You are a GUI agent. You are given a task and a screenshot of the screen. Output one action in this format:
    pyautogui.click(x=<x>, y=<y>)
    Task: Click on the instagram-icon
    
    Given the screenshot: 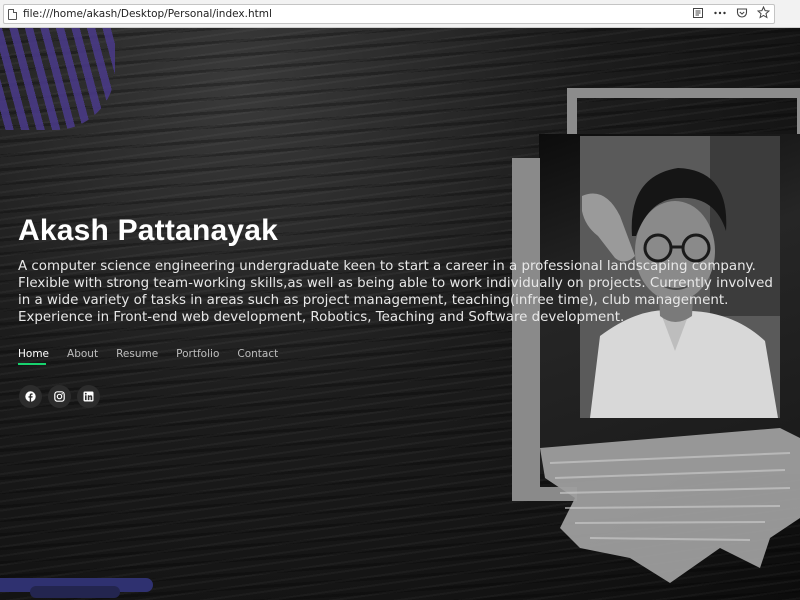 What is the action you would take?
    pyautogui.click(x=59, y=396)
    